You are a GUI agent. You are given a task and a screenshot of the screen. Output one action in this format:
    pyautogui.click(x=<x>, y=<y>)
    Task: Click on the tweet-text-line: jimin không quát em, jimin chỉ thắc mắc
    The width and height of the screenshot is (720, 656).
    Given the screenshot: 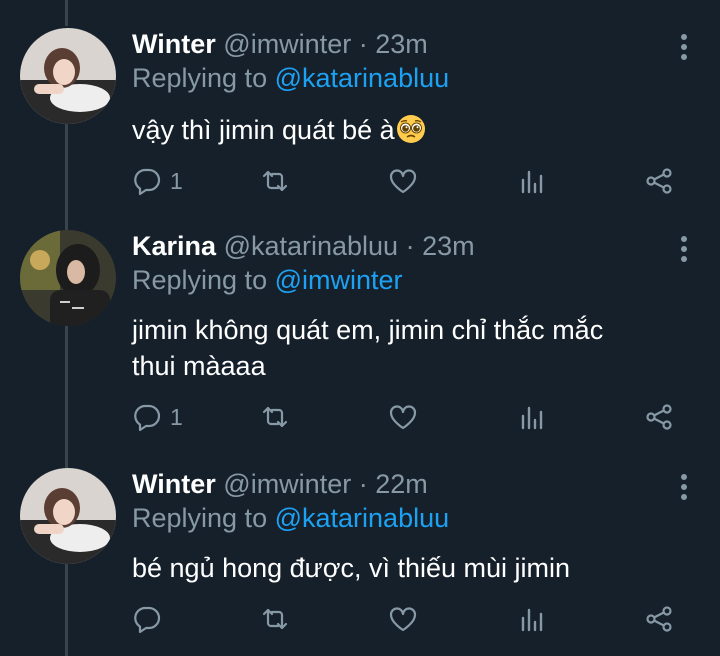 What is the action you would take?
    pyautogui.click(x=368, y=330)
    